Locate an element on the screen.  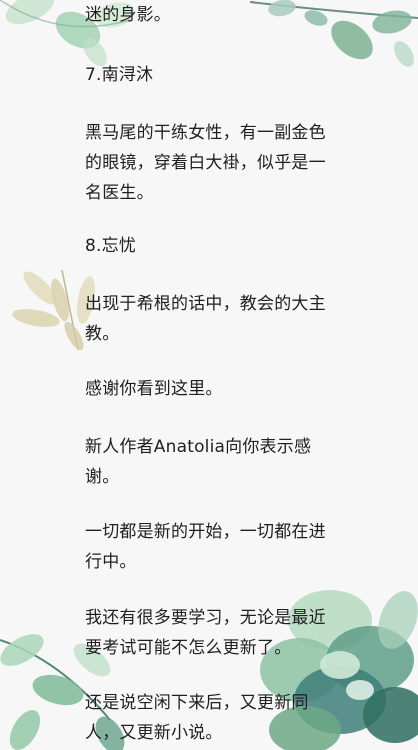
paragraph: 黑马尾的干练女性，有一副金色 的眼镜，穿着白大褂，似乎是一 名医生。 is located at coordinates (210, 163).